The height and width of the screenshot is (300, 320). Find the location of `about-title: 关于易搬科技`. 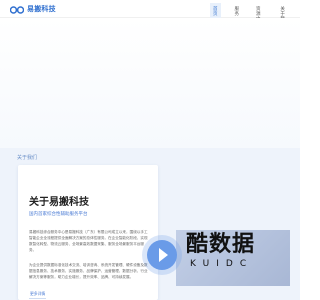

about-title: 关于易搬科技 is located at coordinates (59, 202).